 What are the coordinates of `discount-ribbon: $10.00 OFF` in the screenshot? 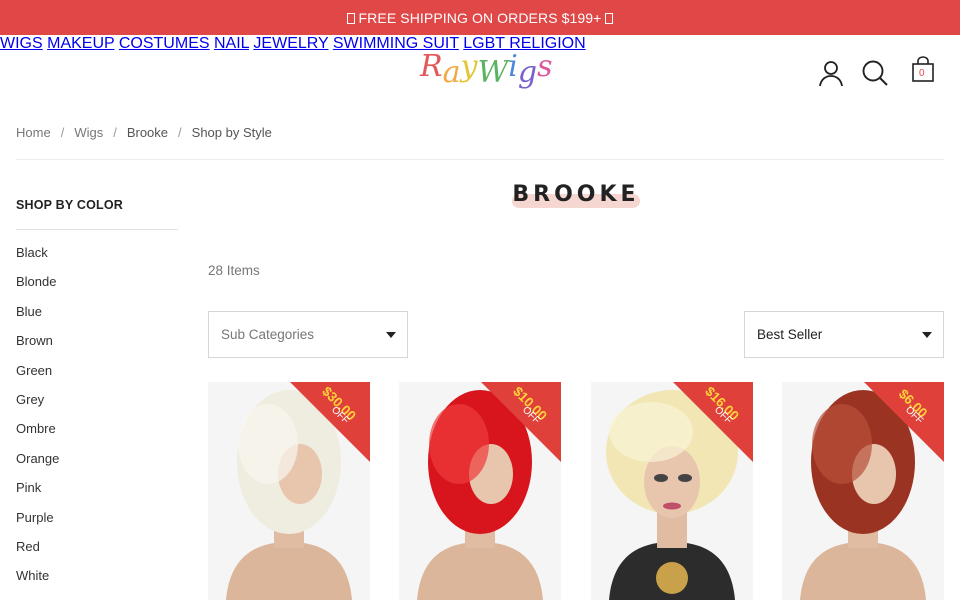 It's located at (521, 422).